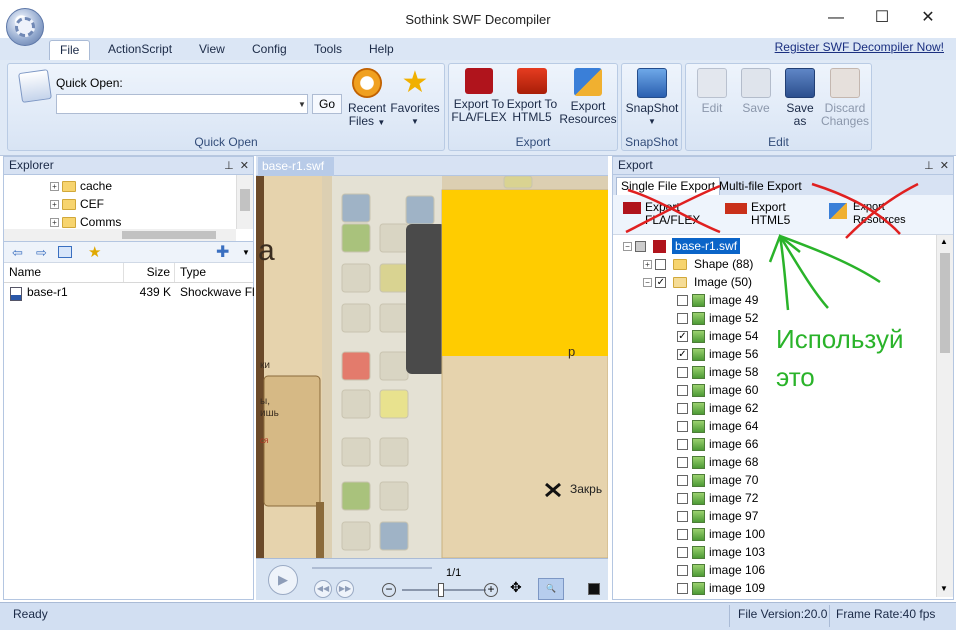 Image resolution: width=956 pixels, height=630 pixels. Describe the element at coordinates (30, 614) in the screenshot. I see `status-ready: Ready` at that location.